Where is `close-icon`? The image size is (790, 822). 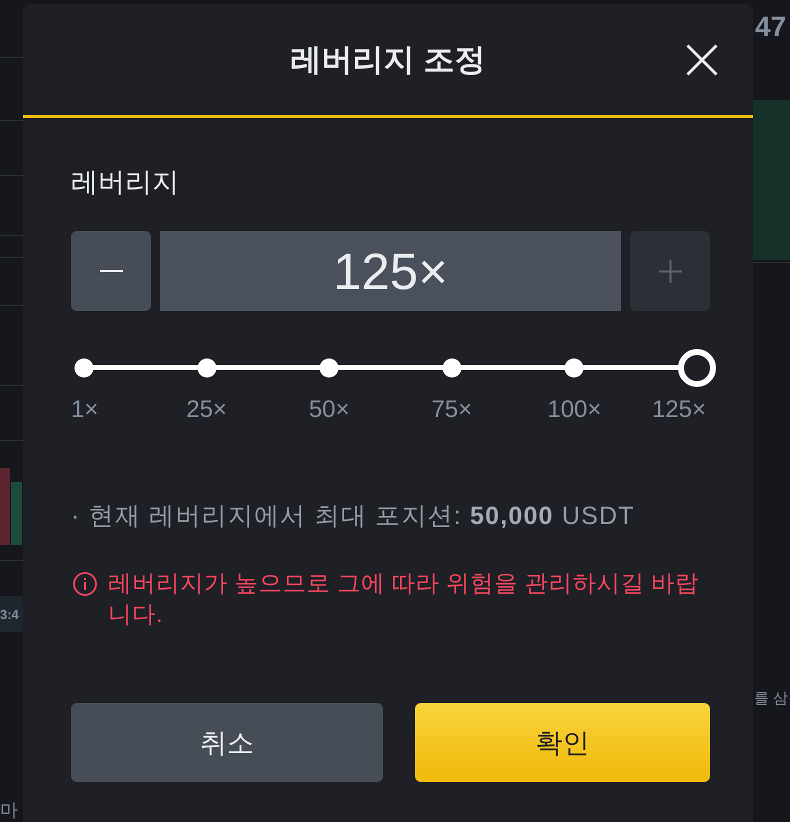
close-icon is located at coordinates (702, 60).